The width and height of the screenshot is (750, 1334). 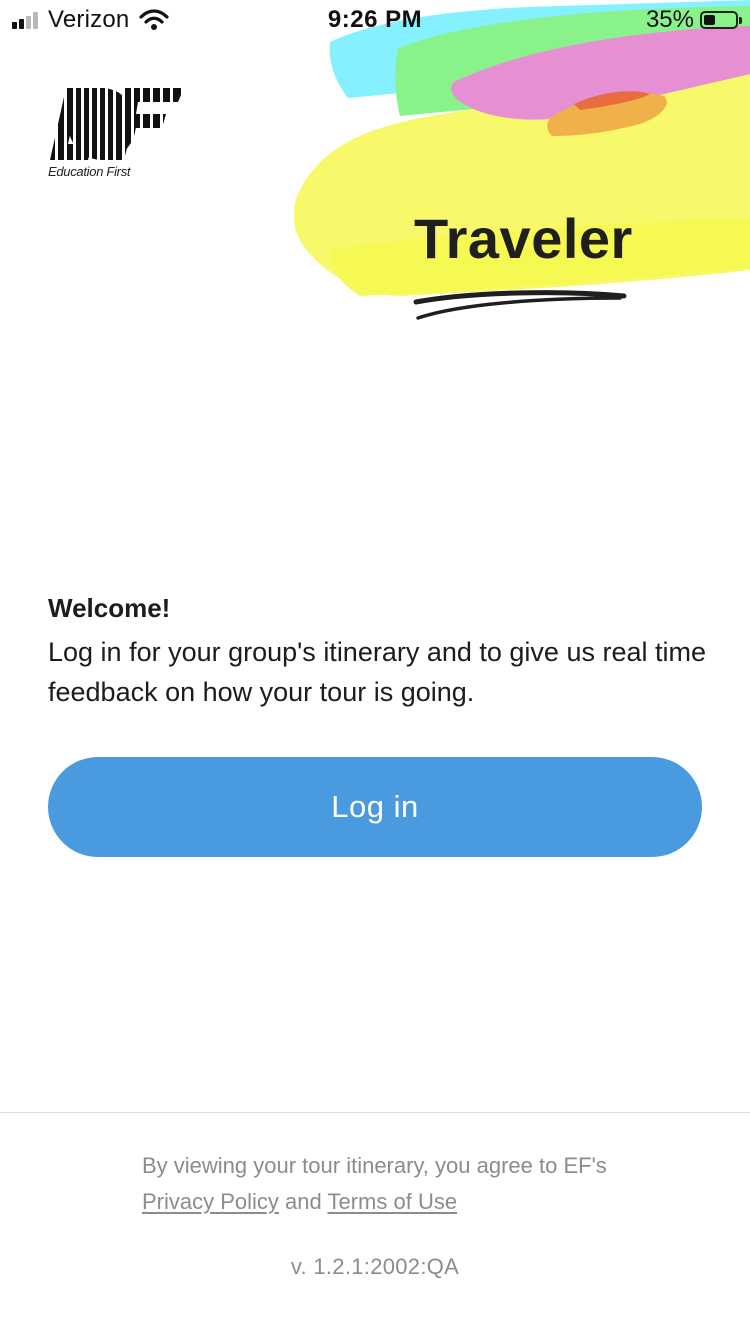 What do you see at coordinates (375, 1112) in the screenshot?
I see `footer-divider` at bounding box center [375, 1112].